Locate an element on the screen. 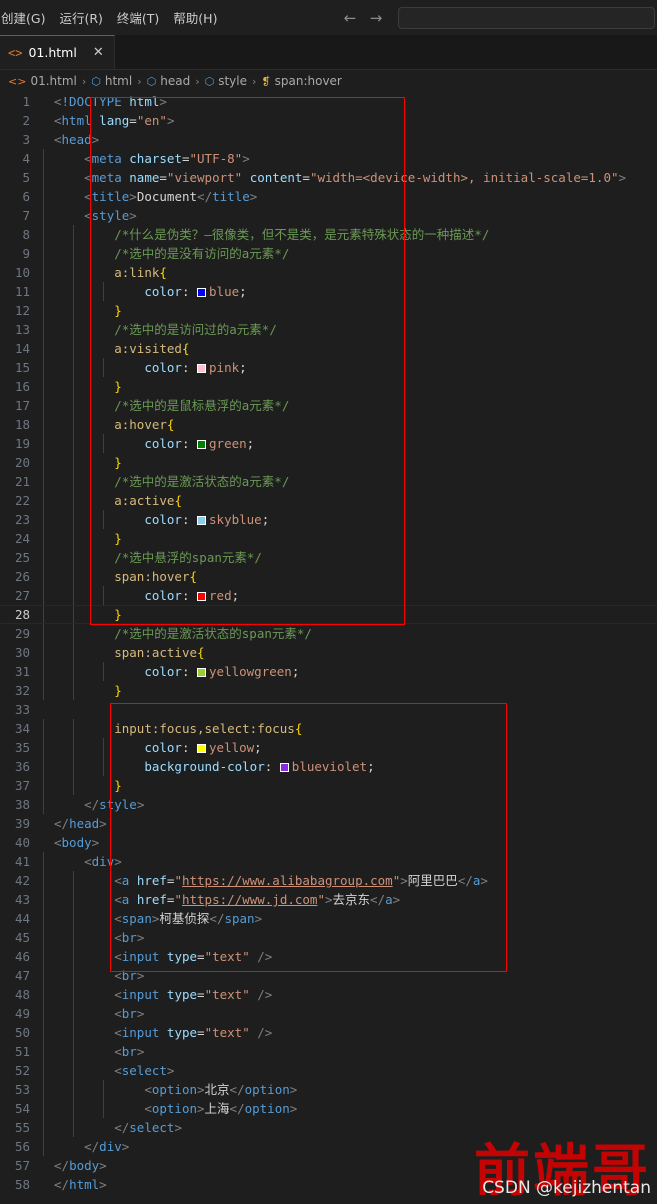 The width and height of the screenshot is (657, 1204). line-number: 24 is located at coordinates (22, 538).